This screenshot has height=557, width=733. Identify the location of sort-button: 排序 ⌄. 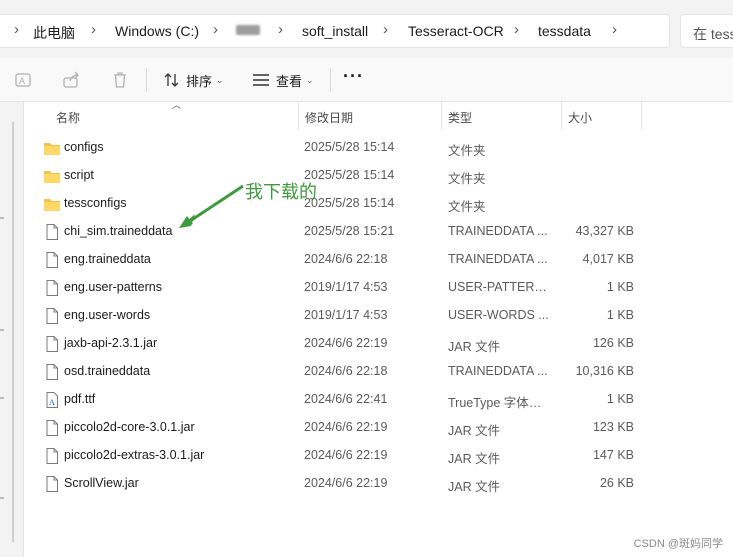
(194, 80).